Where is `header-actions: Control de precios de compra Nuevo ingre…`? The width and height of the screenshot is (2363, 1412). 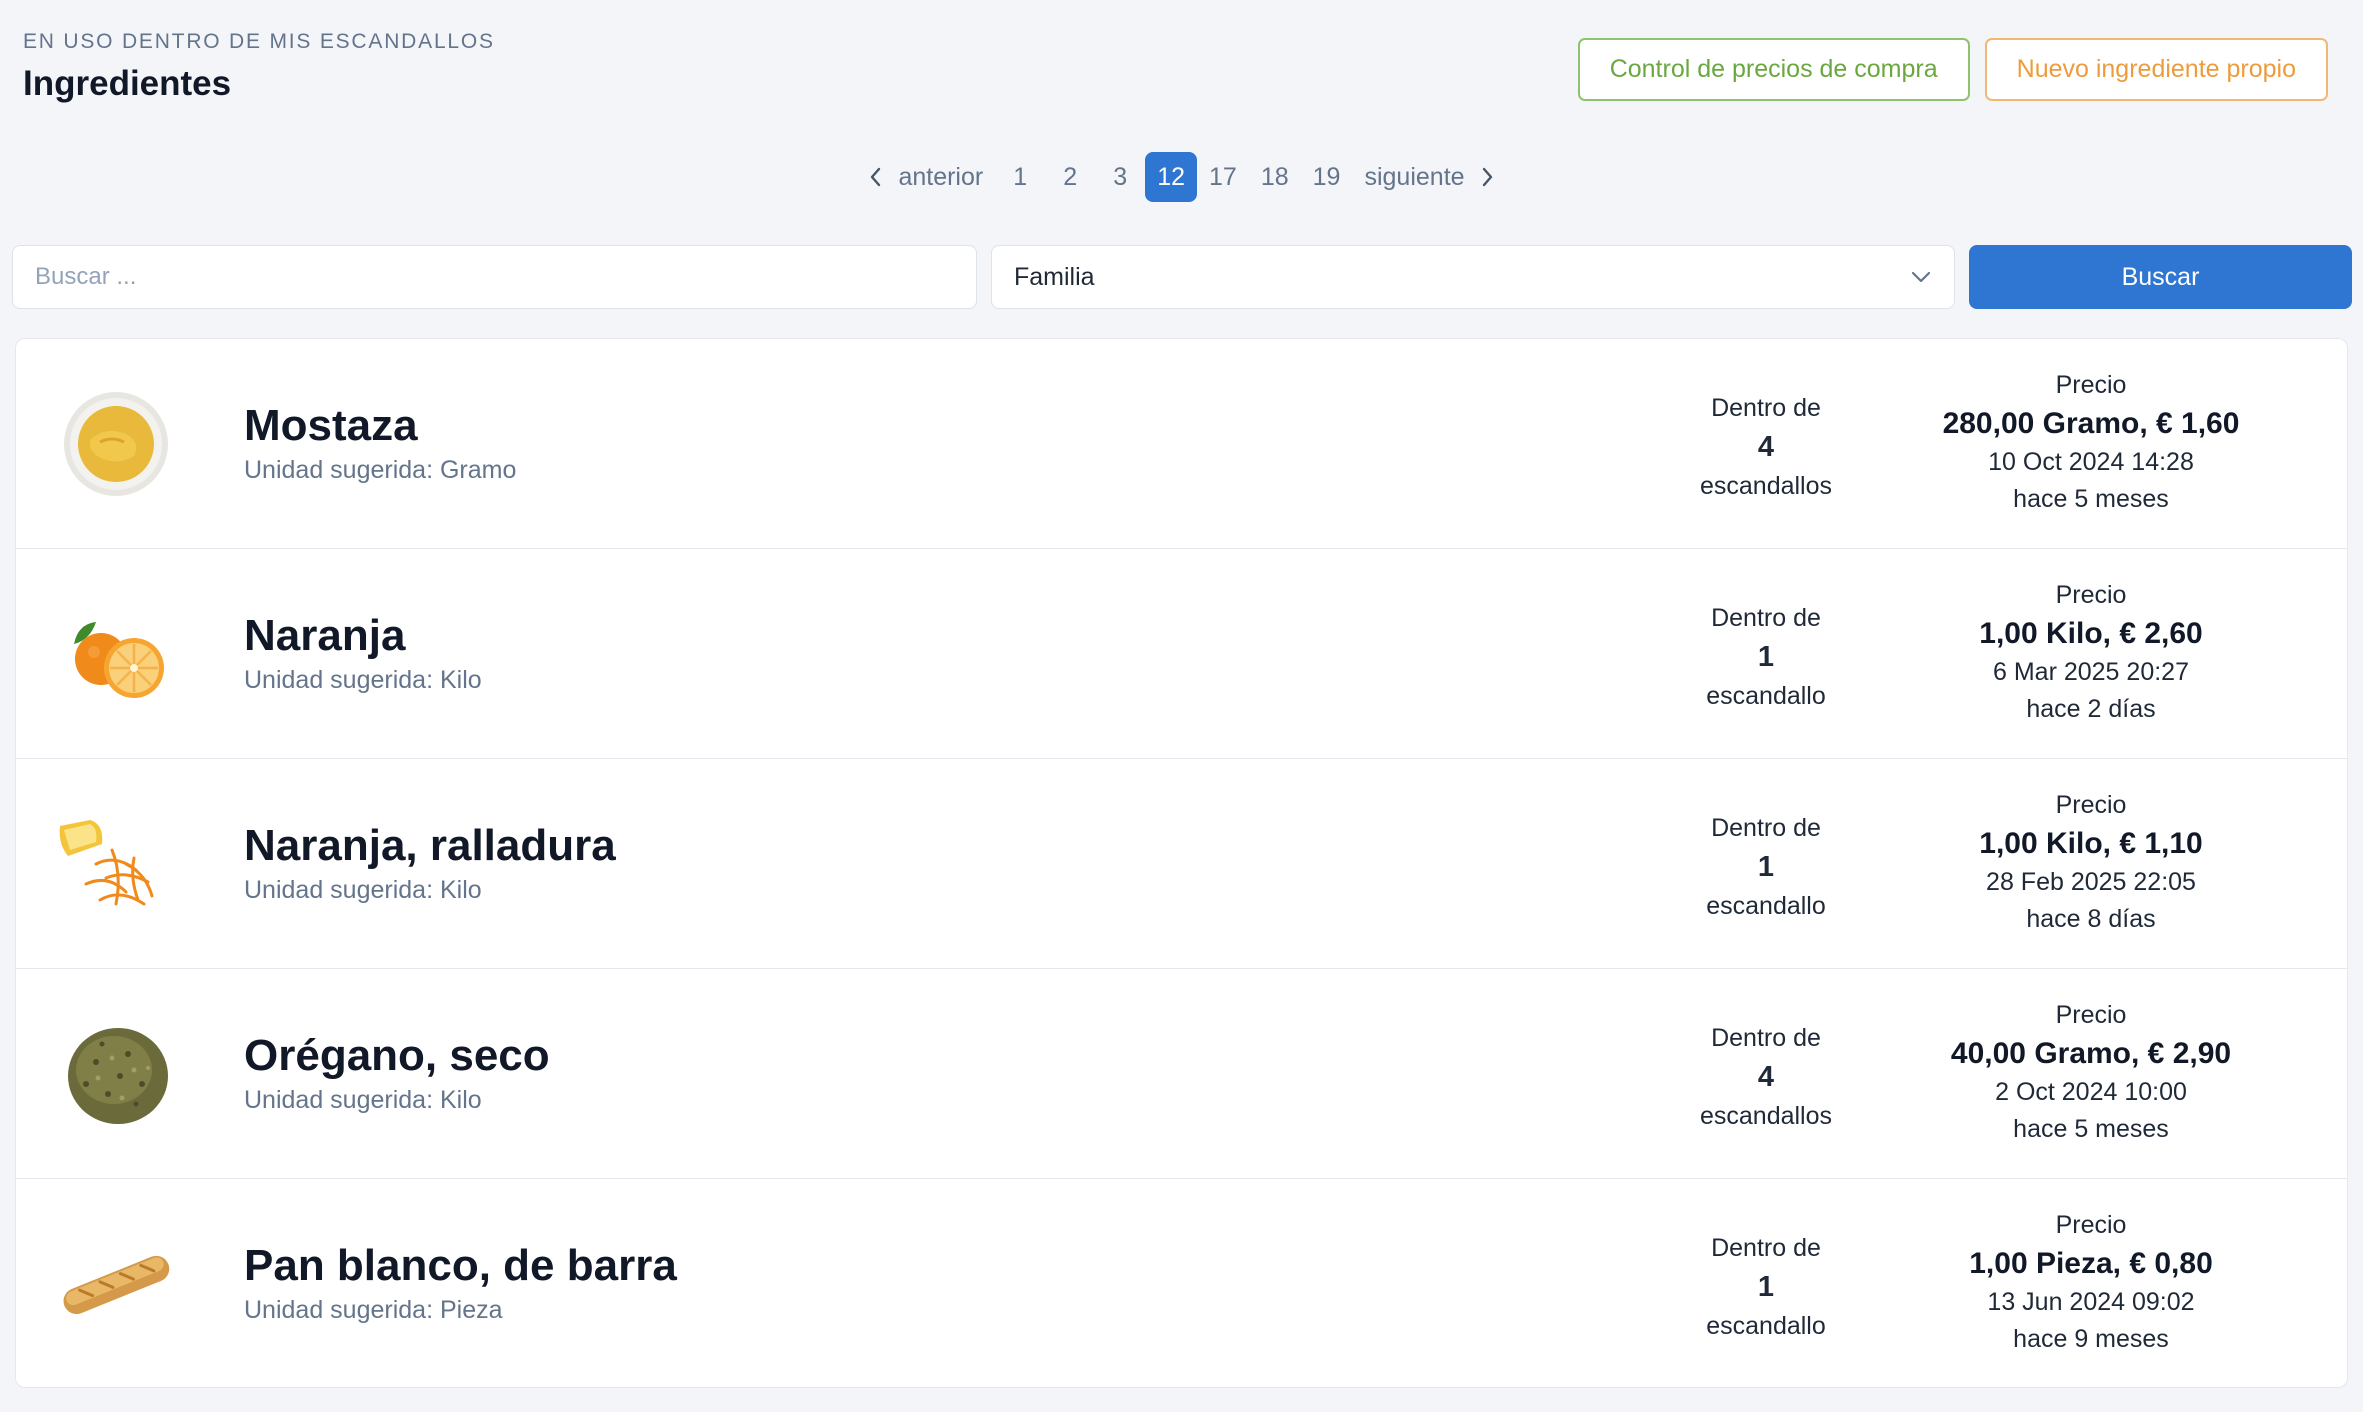
header-actions: Control de precios de compra Nuevo ingre… is located at coordinates (1952, 69).